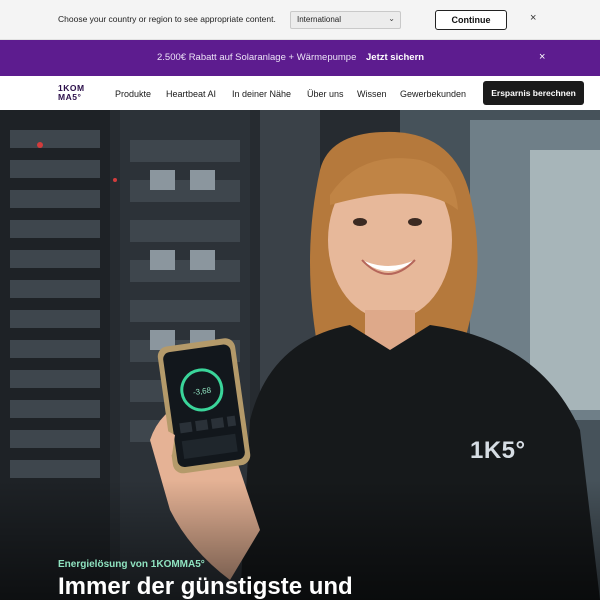  What do you see at coordinates (345, 20) in the screenshot?
I see `region-select: International ⌄` at bounding box center [345, 20].